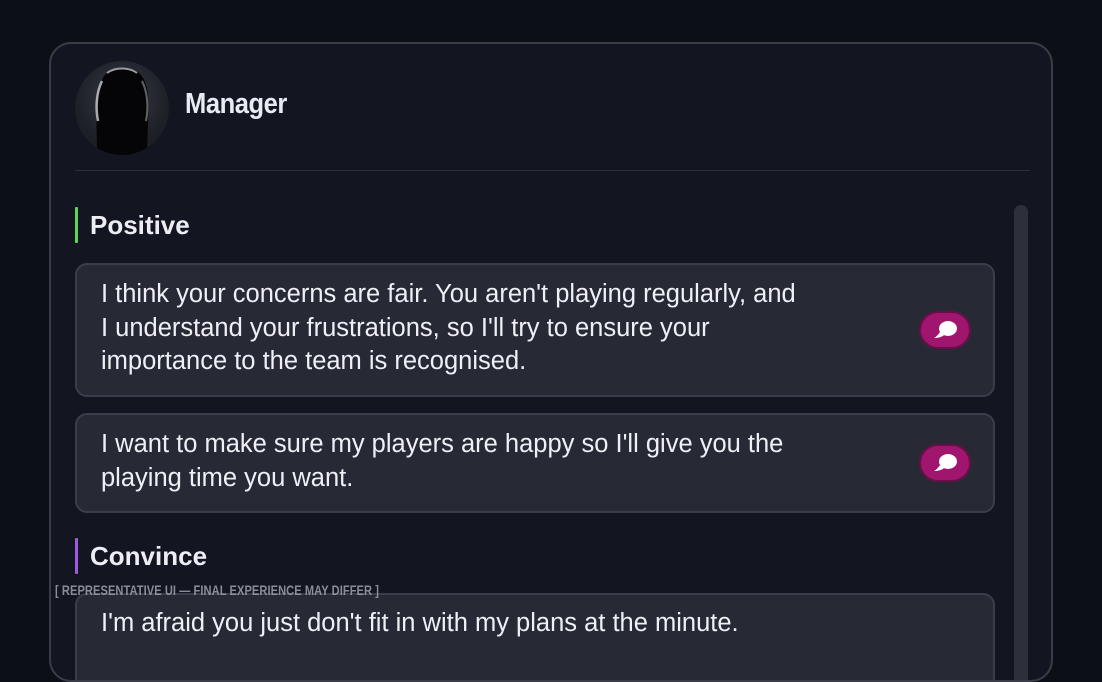 The image size is (1102, 682). I want to click on section-convince-text: Convince, so click(149, 556).